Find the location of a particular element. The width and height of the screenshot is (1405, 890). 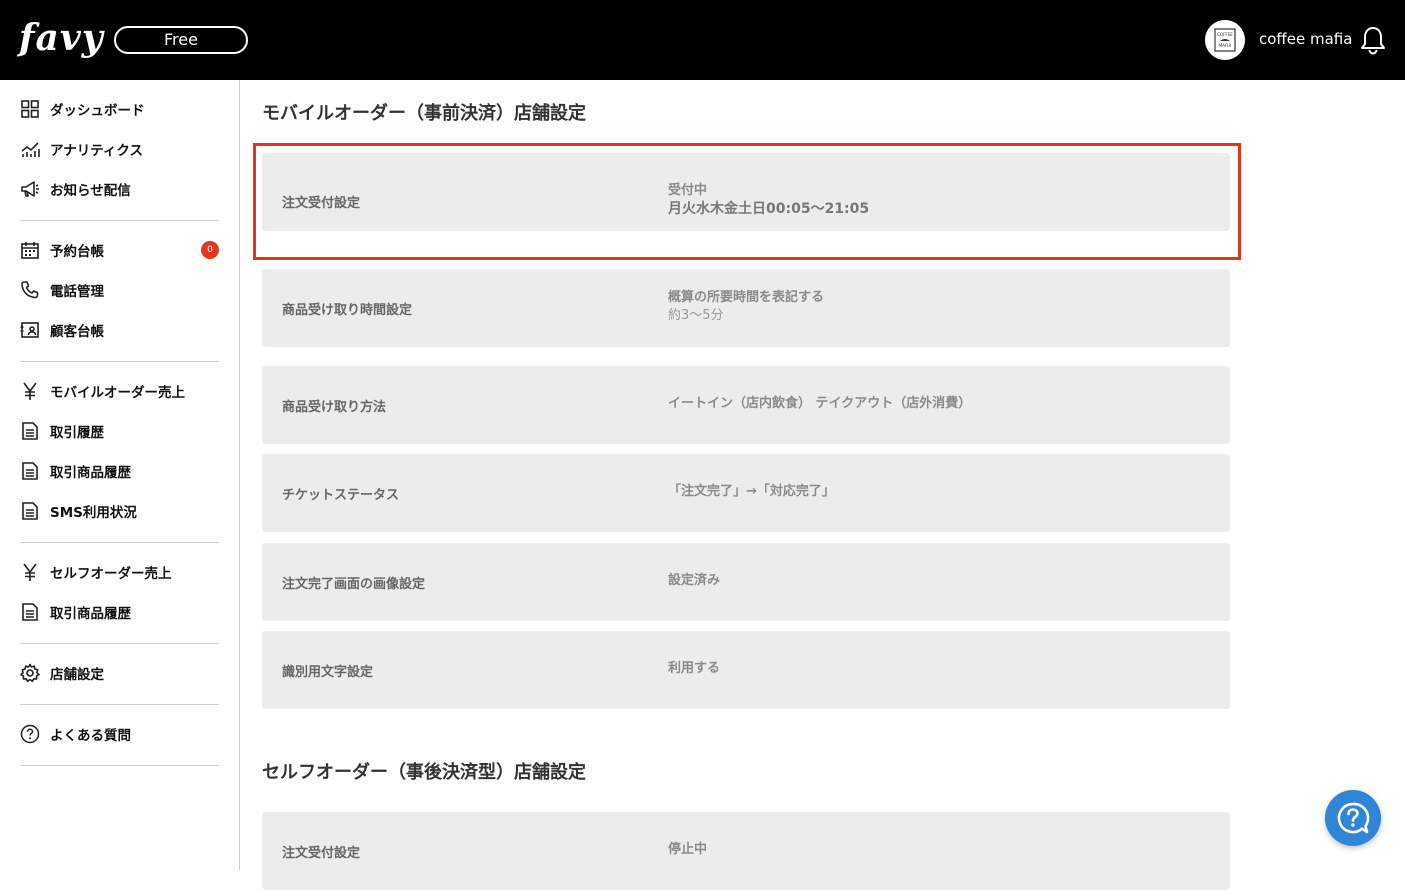

contact-card-icon is located at coordinates (30, 330).